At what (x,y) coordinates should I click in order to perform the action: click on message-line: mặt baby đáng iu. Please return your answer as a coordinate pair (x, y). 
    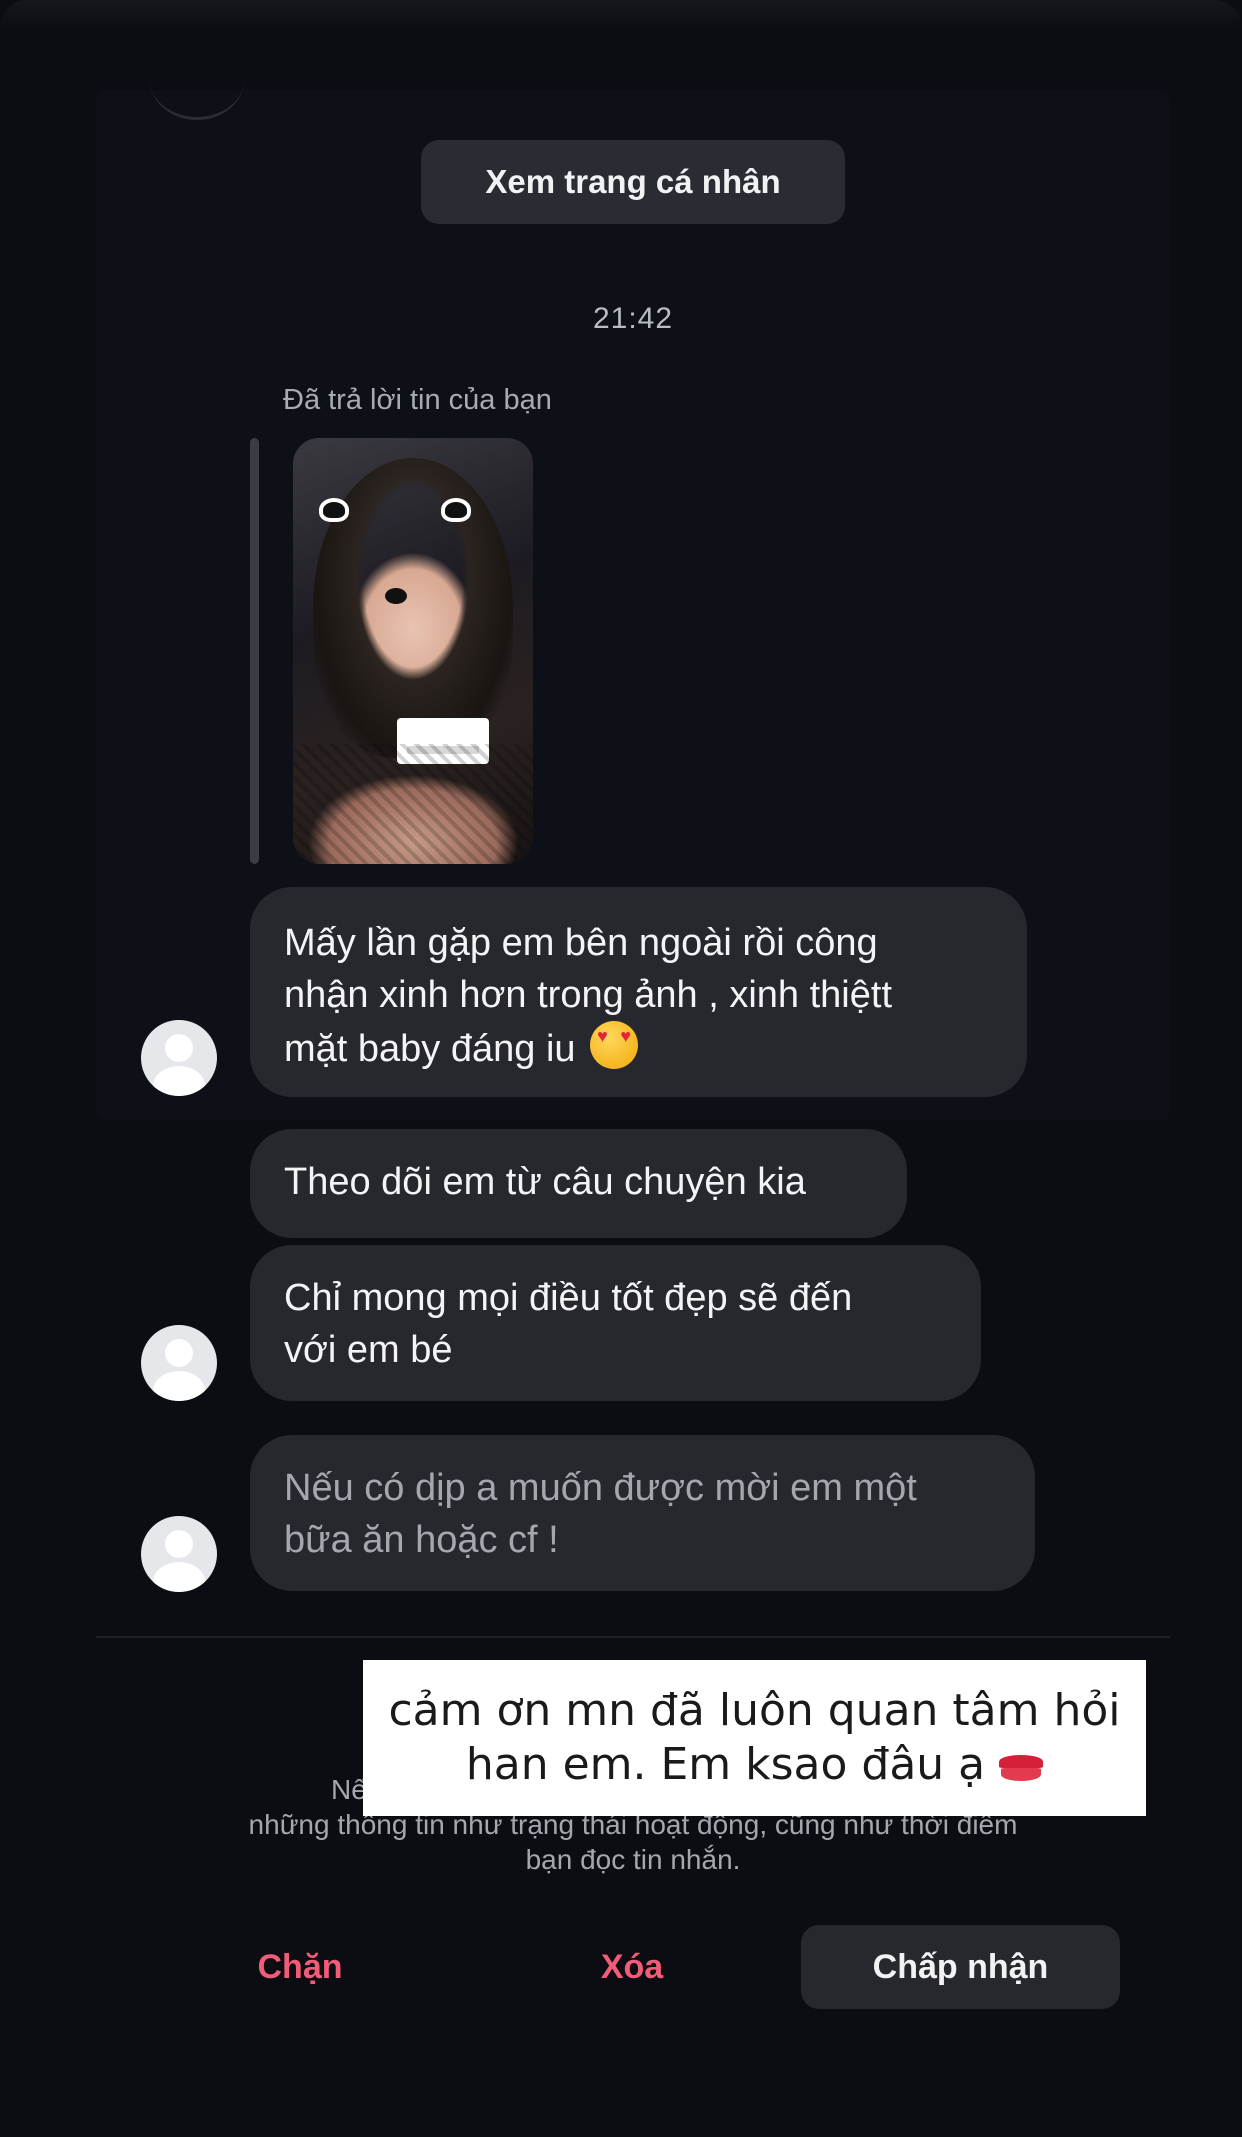
    Looking at the image, I should click on (639, 1048).